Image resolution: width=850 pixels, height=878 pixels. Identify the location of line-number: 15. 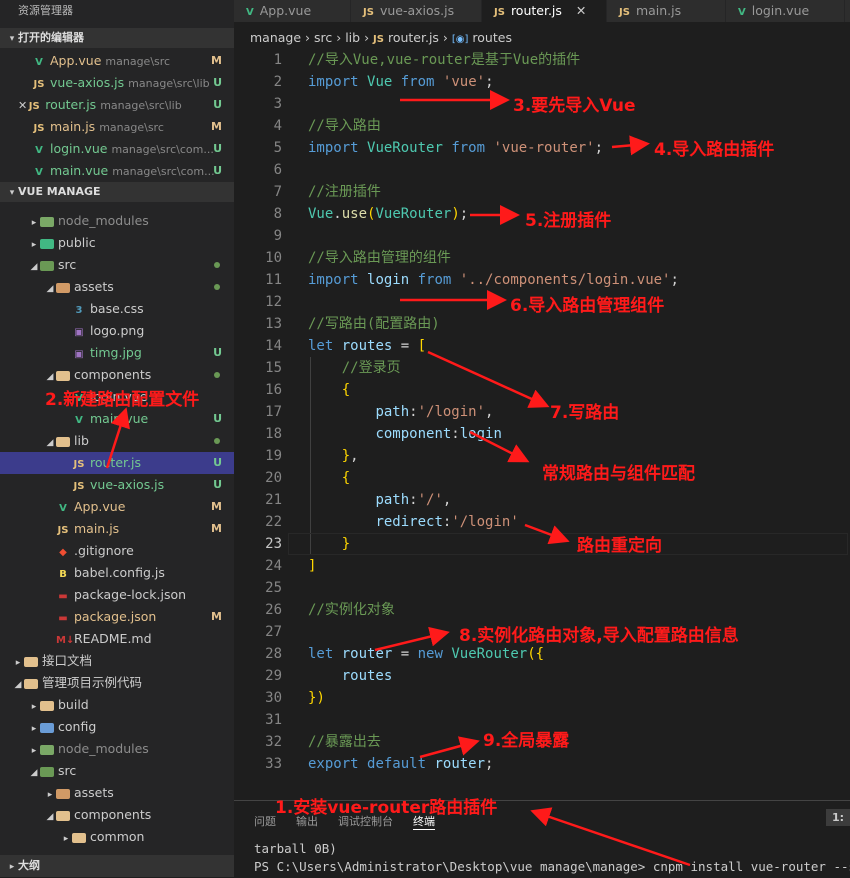
(273, 368).